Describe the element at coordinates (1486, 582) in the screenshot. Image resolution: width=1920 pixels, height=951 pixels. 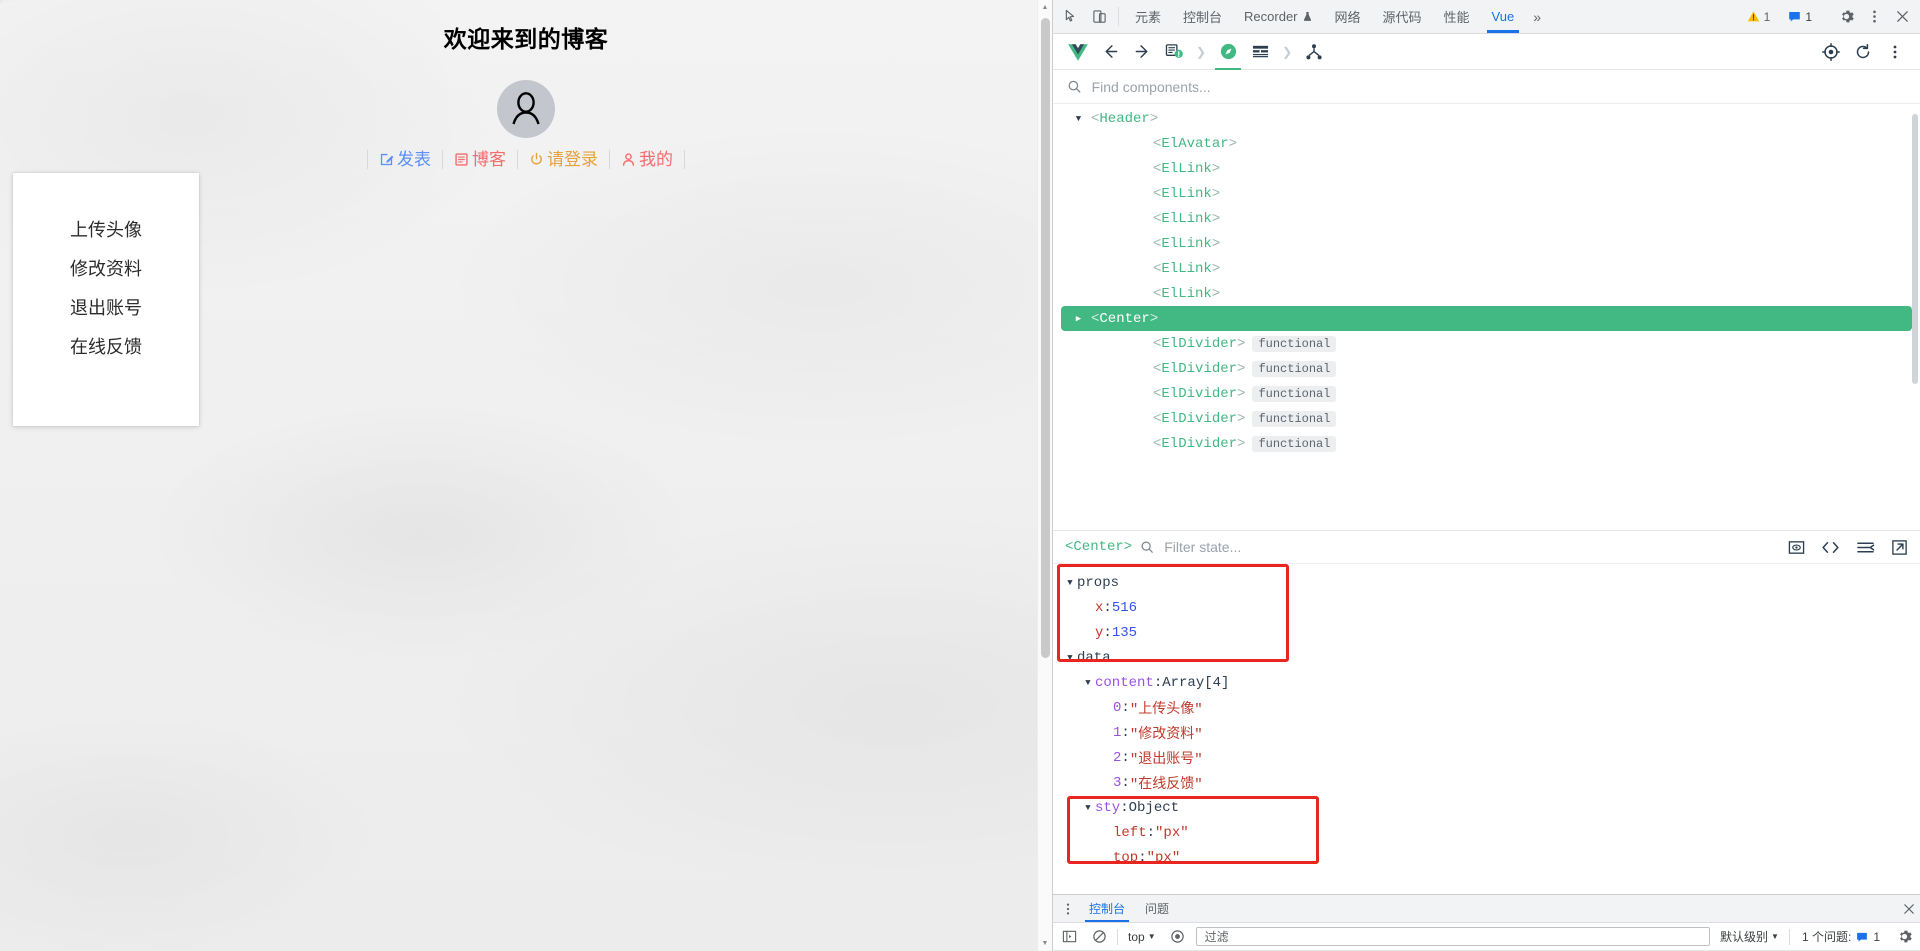
I see `state-group-props: ▼ props` at that location.